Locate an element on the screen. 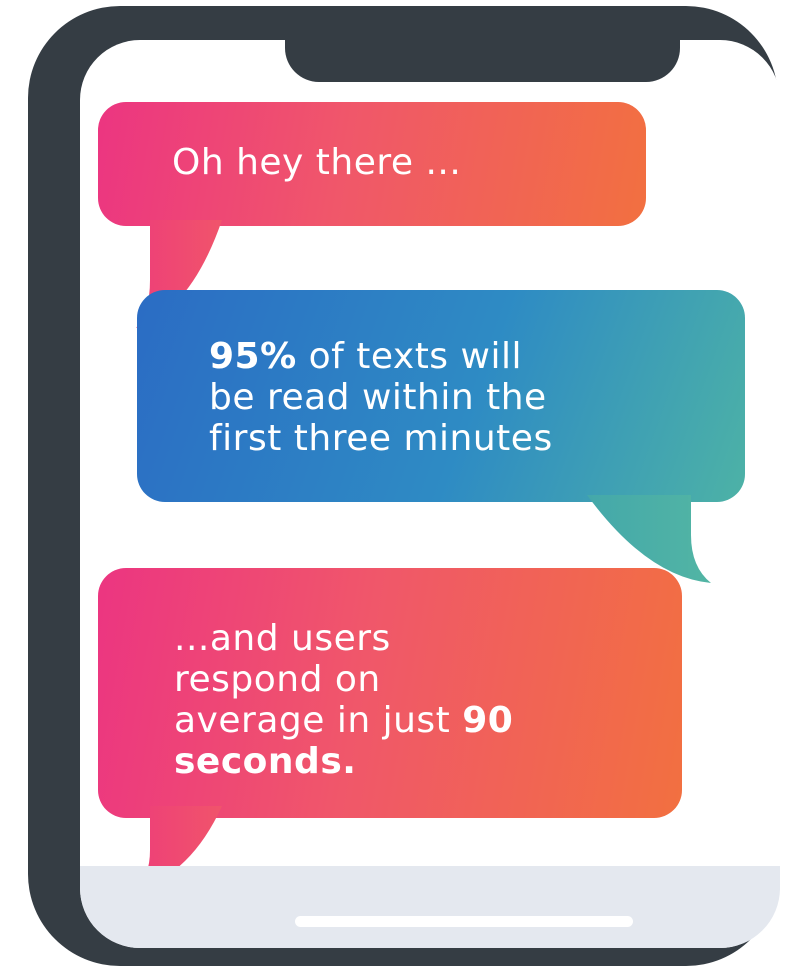  stat-highlight-90: 90 is located at coordinates (488, 720).